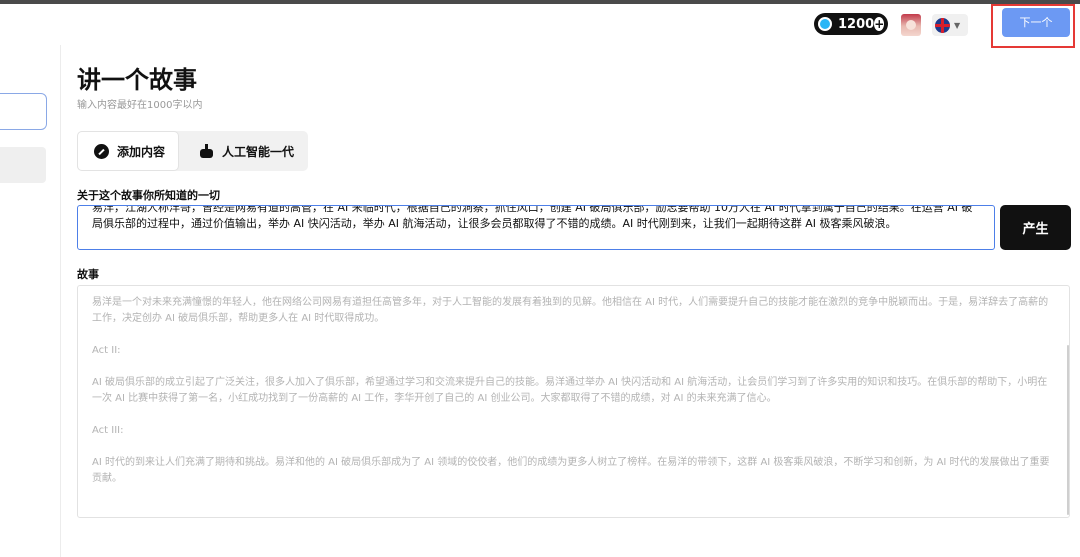 The height and width of the screenshot is (557, 1080). I want to click on add-credits-icon: +, so click(879, 24).